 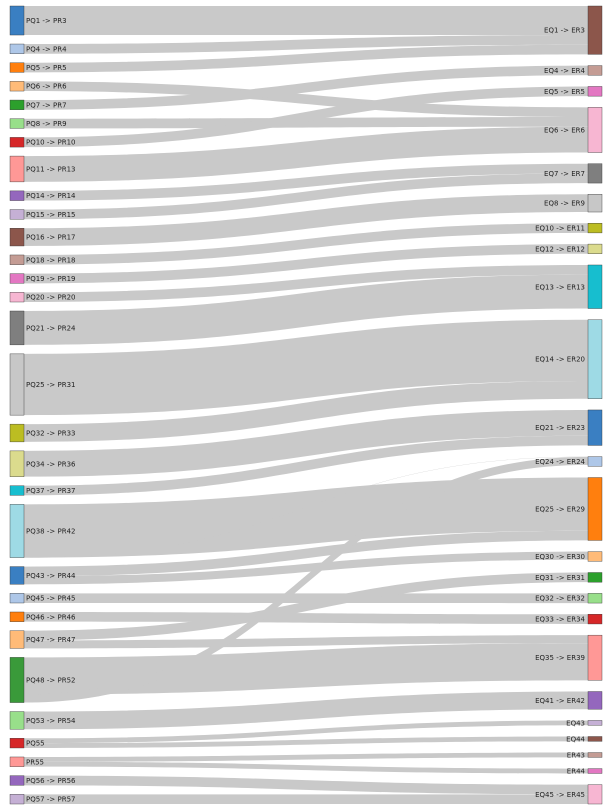 What do you see at coordinates (50, 491) in the screenshot?
I see `left-node-label: PQ37 -> PR37` at bounding box center [50, 491].